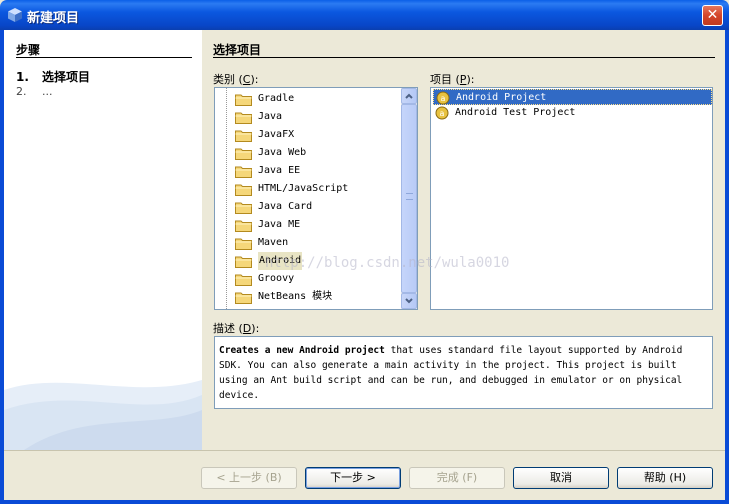 This screenshot has width=729, height=504. Describe the element at coordinates (276, 278) in the screenshot. I see `category-label: Groovy` at that location.